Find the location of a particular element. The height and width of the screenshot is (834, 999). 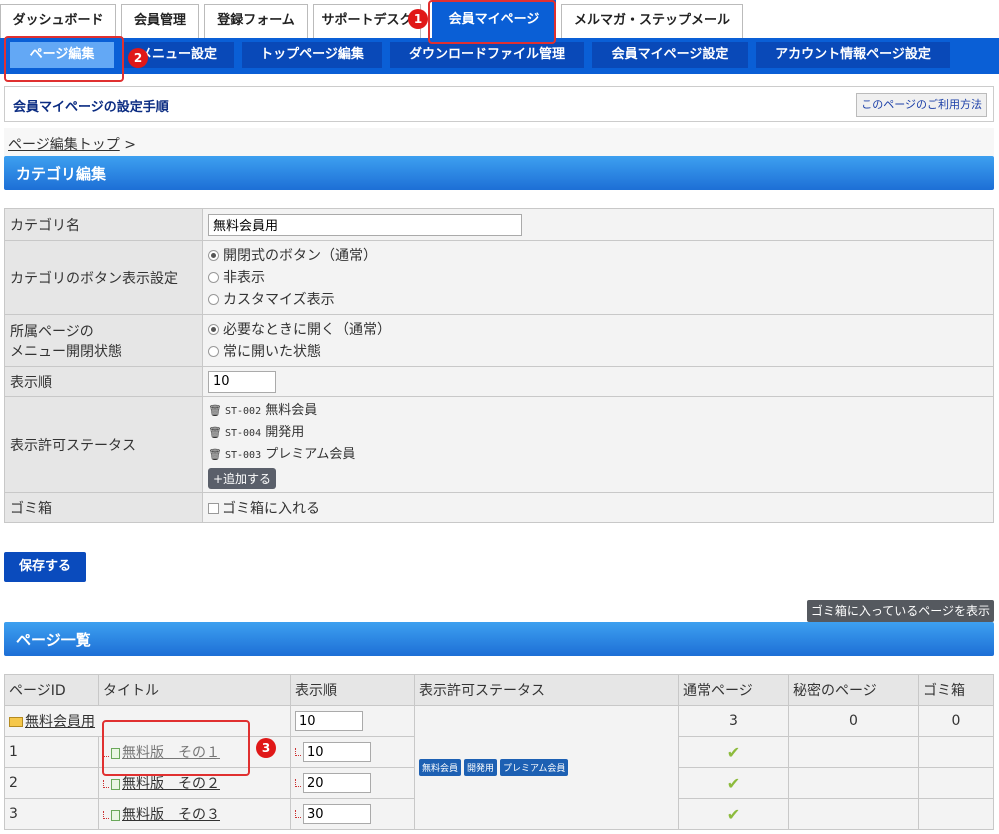

status-label: 表示許可ステータス is located at coordinates (103, 444).